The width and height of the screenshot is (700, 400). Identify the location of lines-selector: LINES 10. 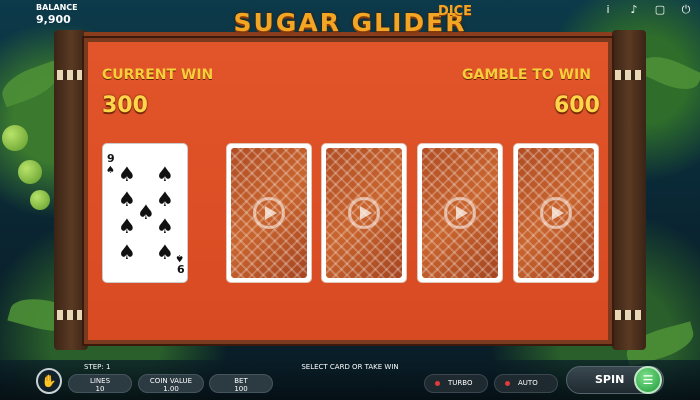
(100, 383).